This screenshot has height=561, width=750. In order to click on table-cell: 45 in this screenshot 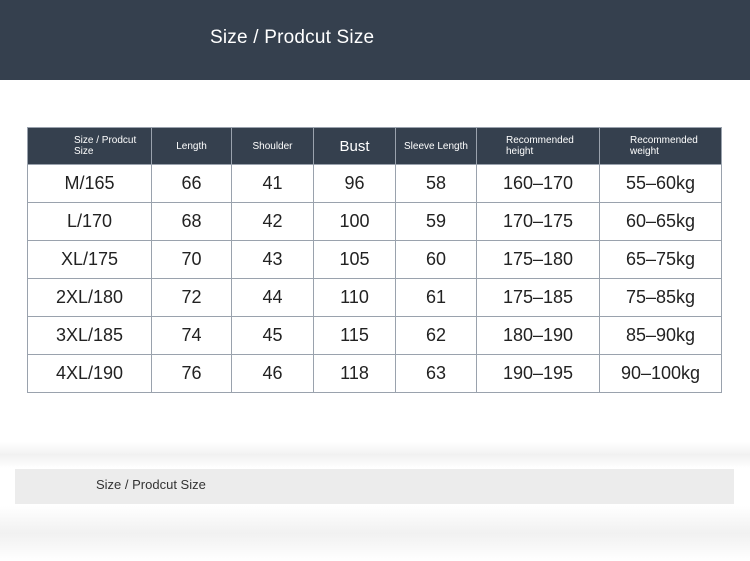, I will do `click(272, 335)`.